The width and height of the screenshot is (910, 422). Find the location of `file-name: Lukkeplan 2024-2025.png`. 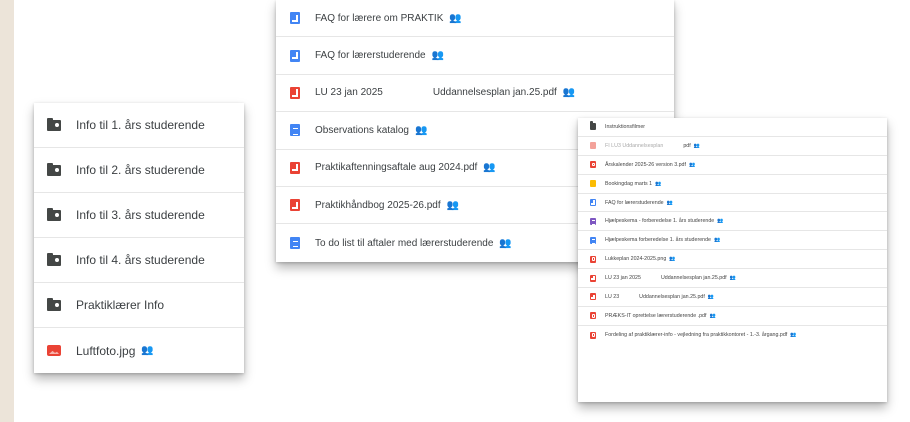

file-name: Lukkeplan 2024-2025.png is located at coordinates (636, 259).